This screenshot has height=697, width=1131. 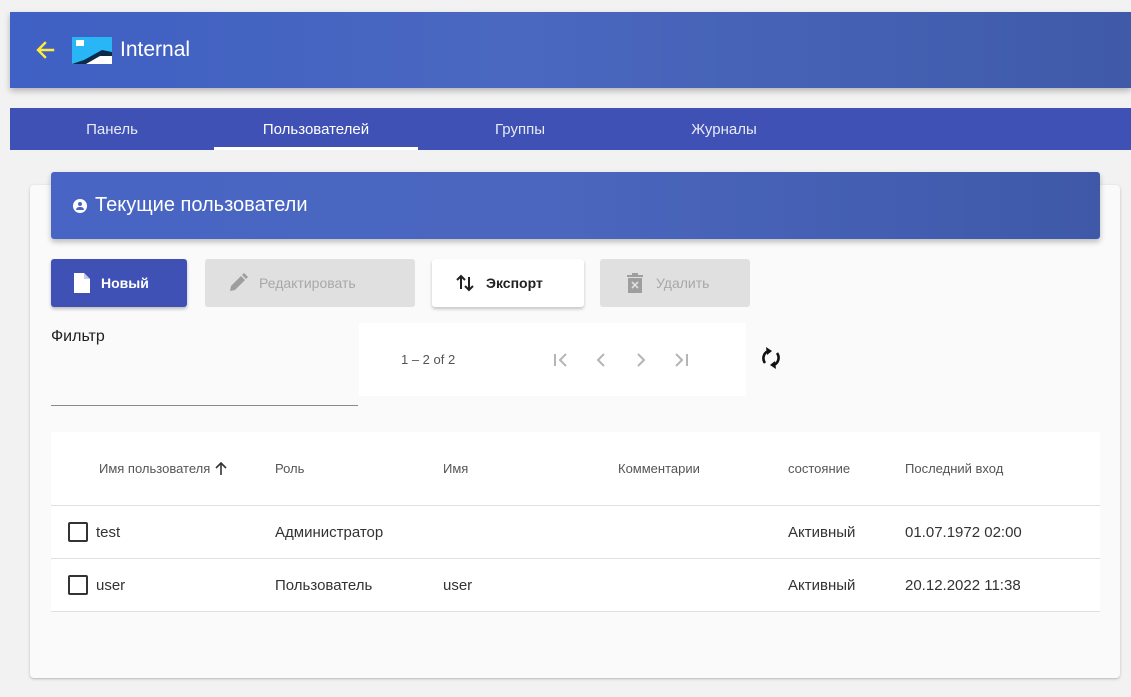 What do you see at coordinates (155, 468) in the screenshot?
I see `column-label-username: Имя пользователя` at bounding box center [155, 468].